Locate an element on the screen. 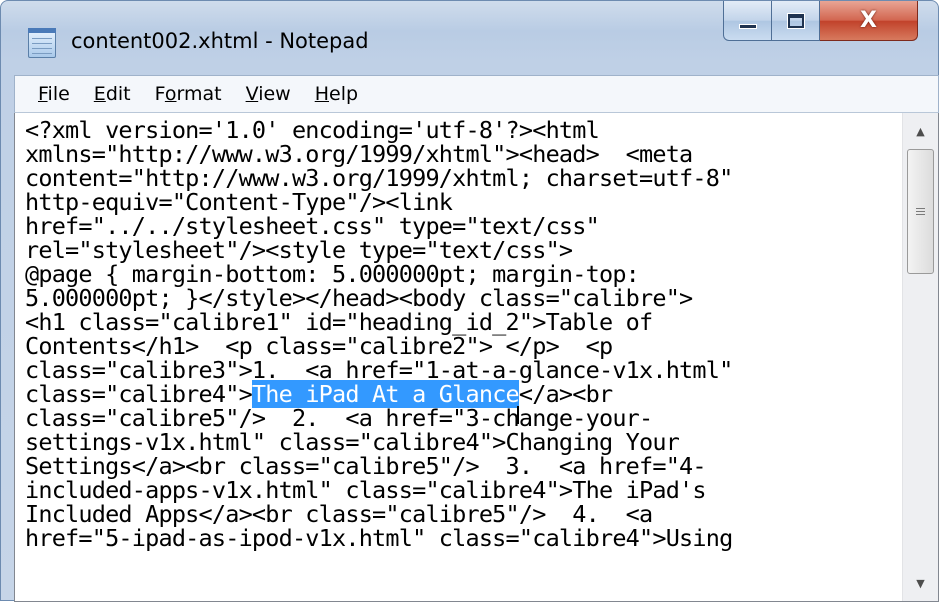  close-button: X is located at coordinates (869, 21).